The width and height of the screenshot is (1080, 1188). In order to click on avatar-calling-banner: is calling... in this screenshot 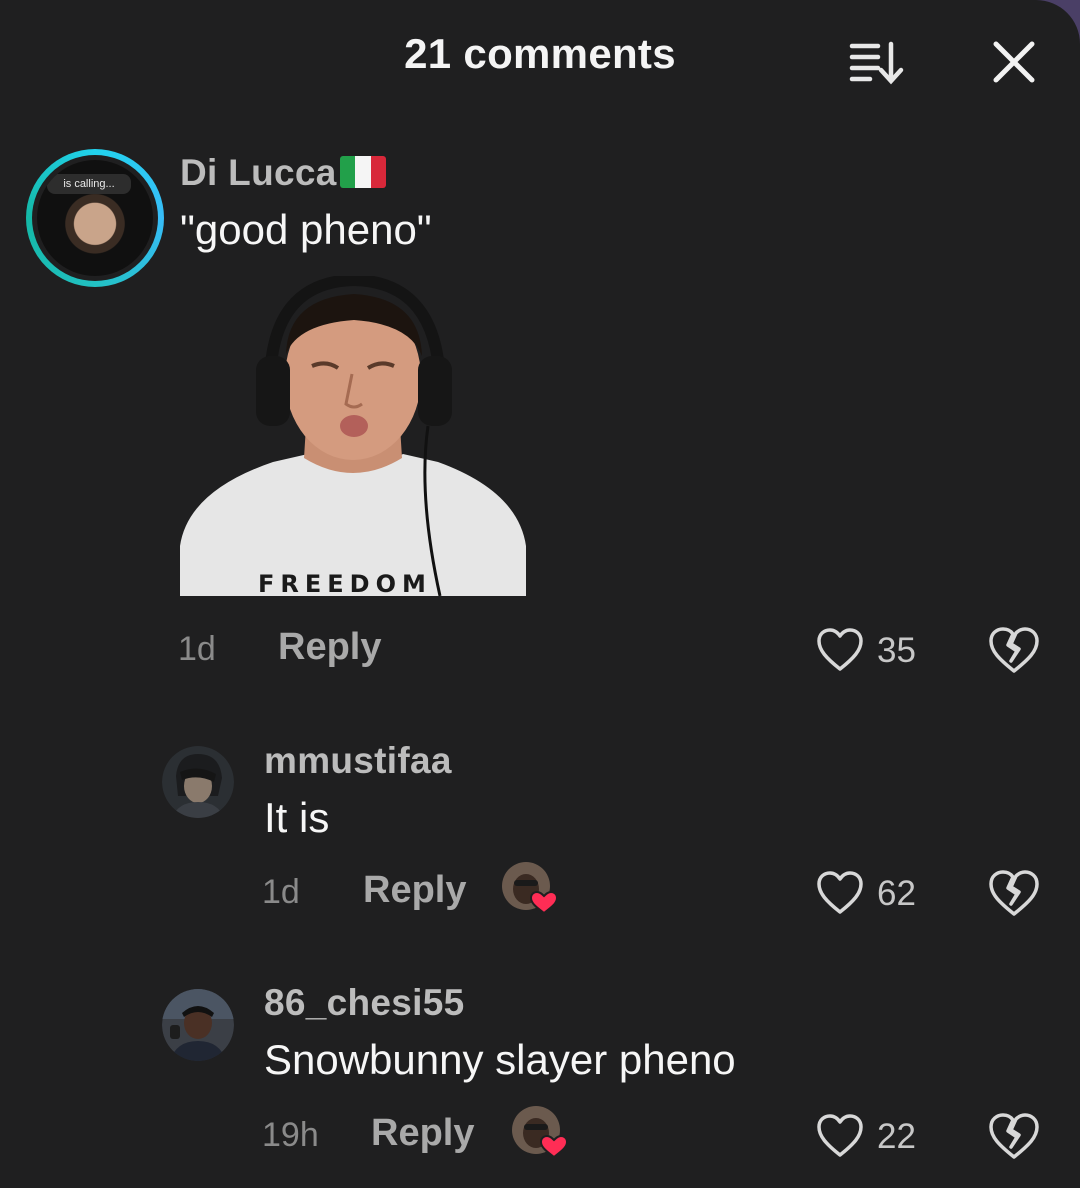, I will do `click(89, 184)`.